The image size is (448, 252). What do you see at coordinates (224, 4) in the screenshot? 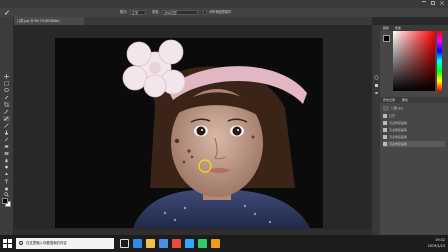
I see `menu-bar` at bounding box center [224, 4].